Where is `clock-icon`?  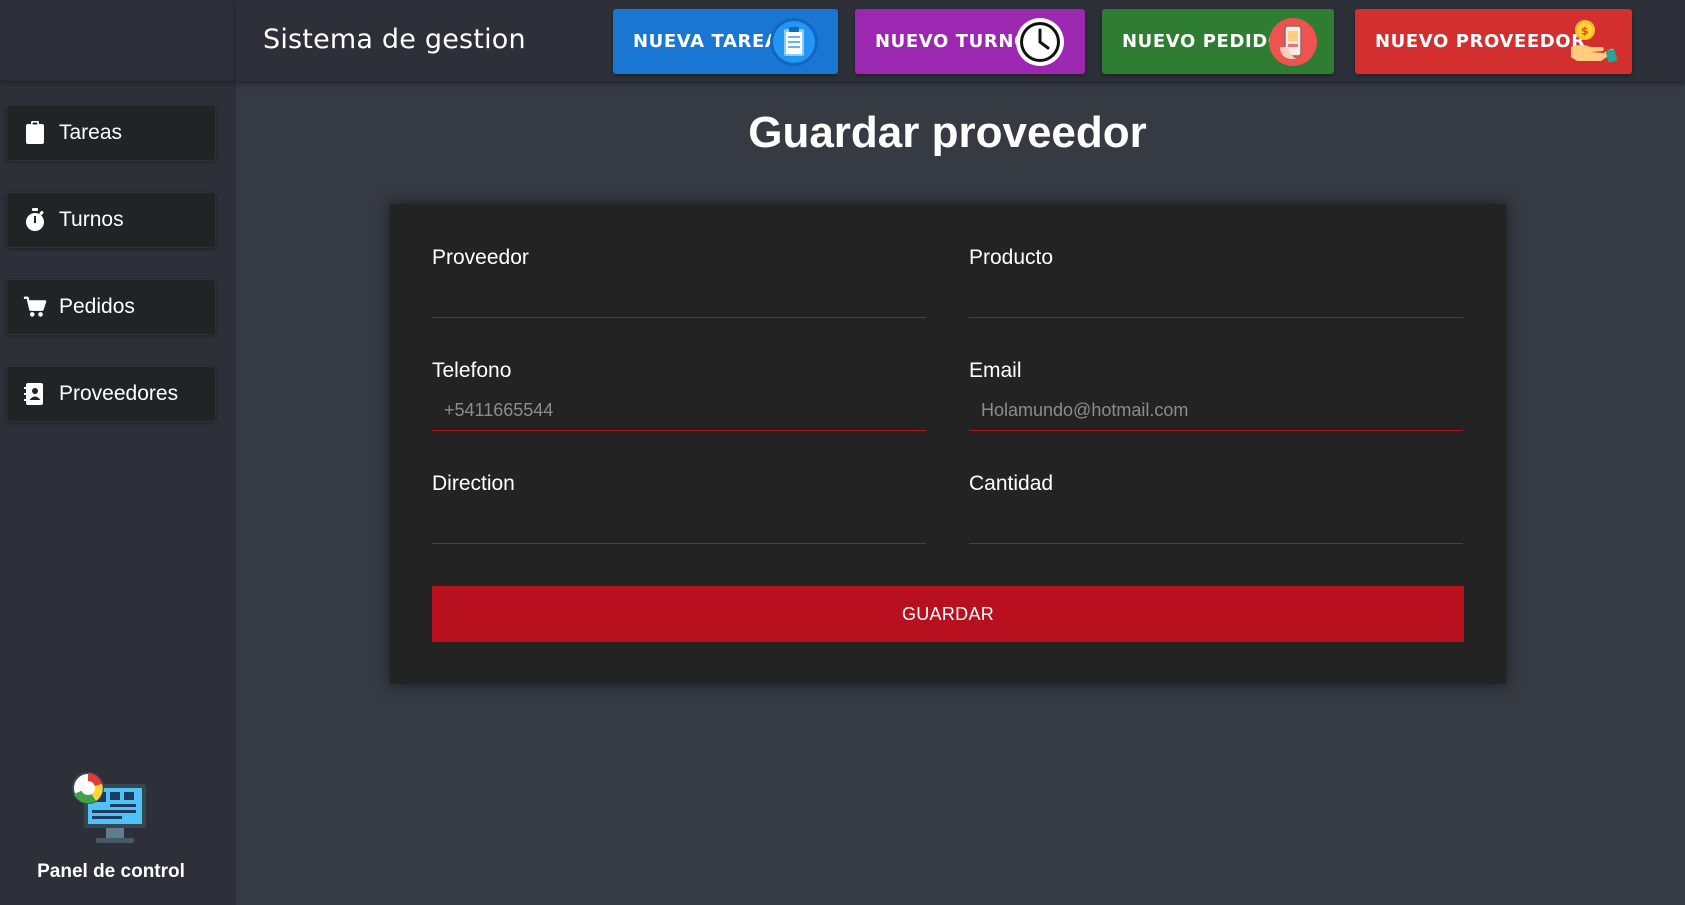
clock-icon is located at coordinates (1040, 42).